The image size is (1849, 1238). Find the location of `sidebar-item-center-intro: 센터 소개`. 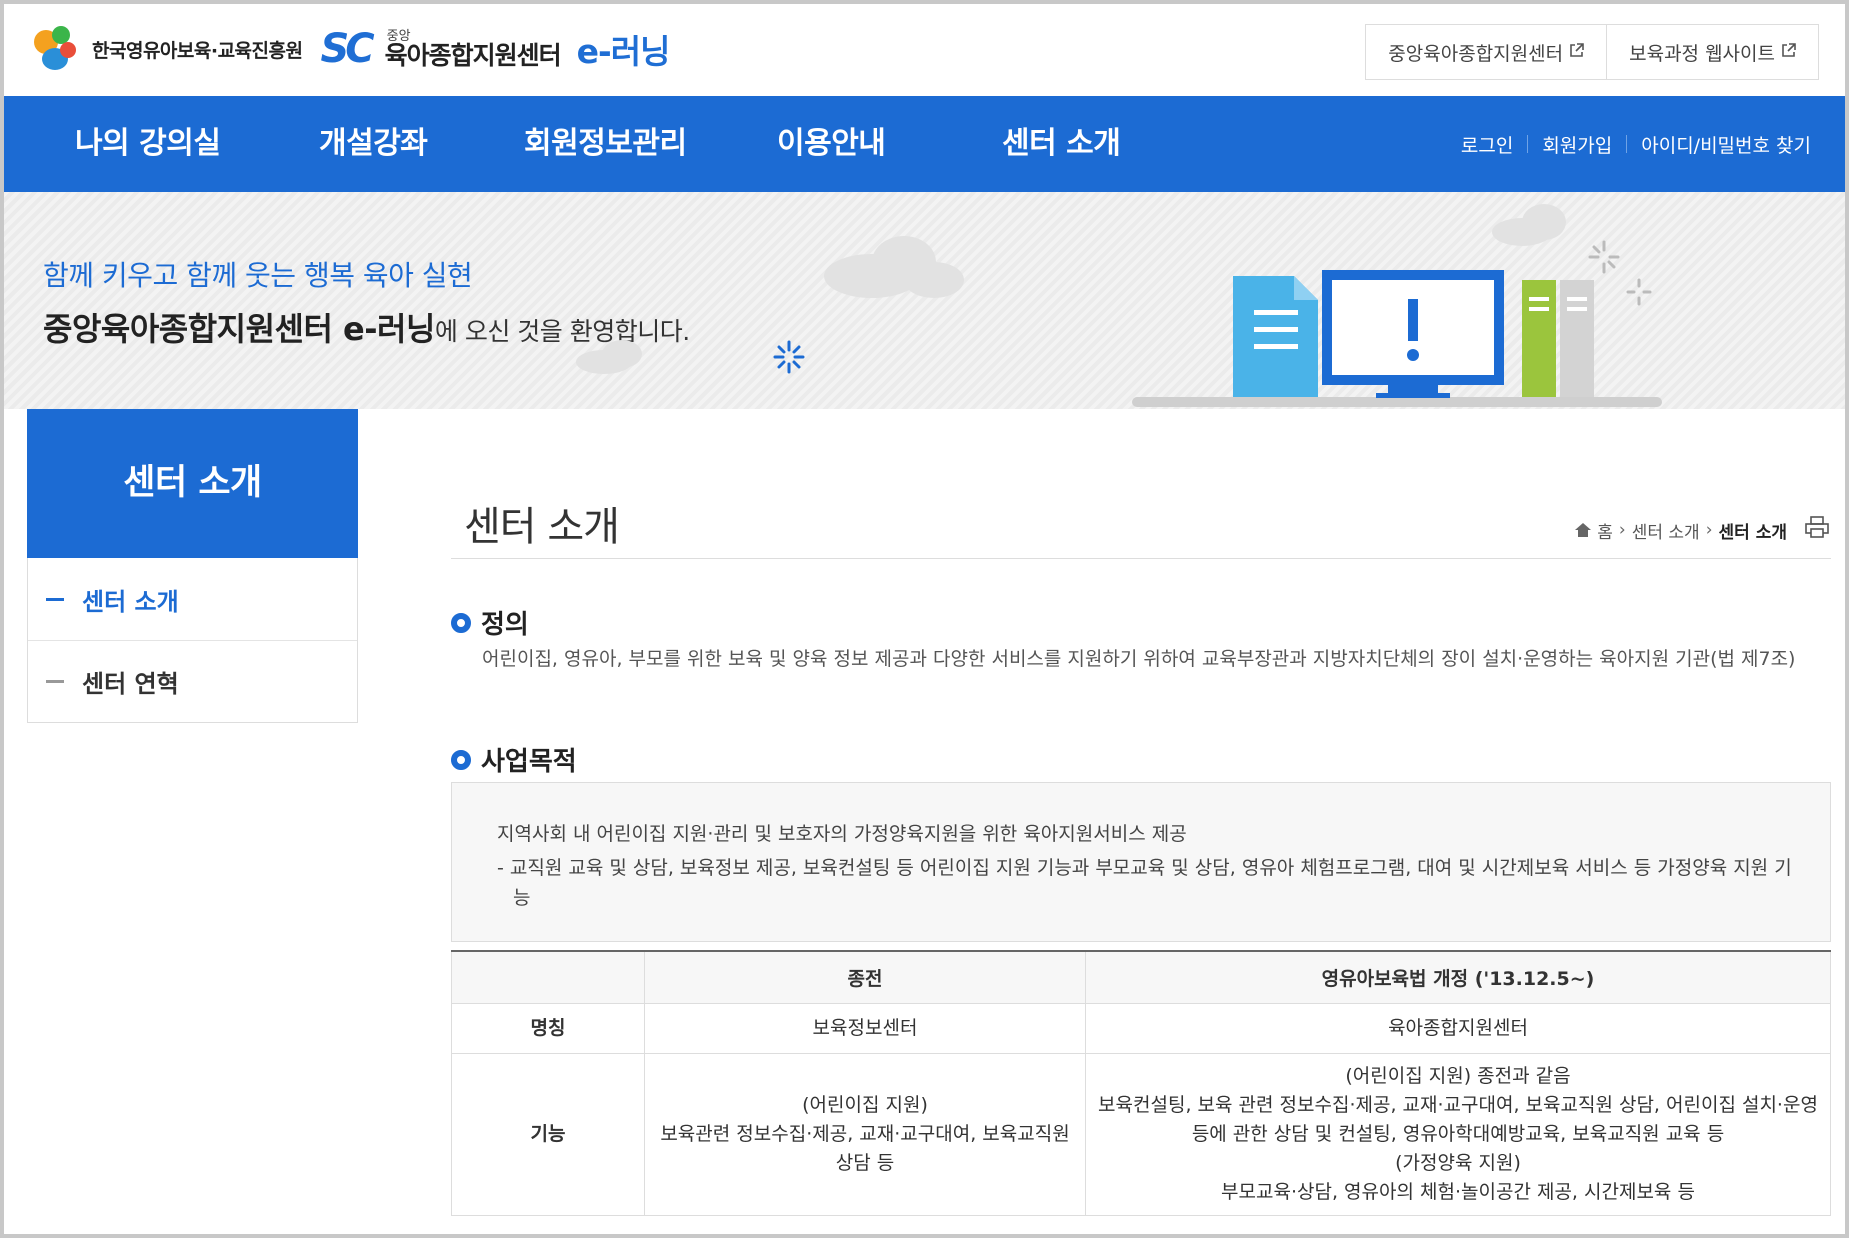

sidebar-item-center-intro: 센터 소개 is located at coordinates (192, 599).